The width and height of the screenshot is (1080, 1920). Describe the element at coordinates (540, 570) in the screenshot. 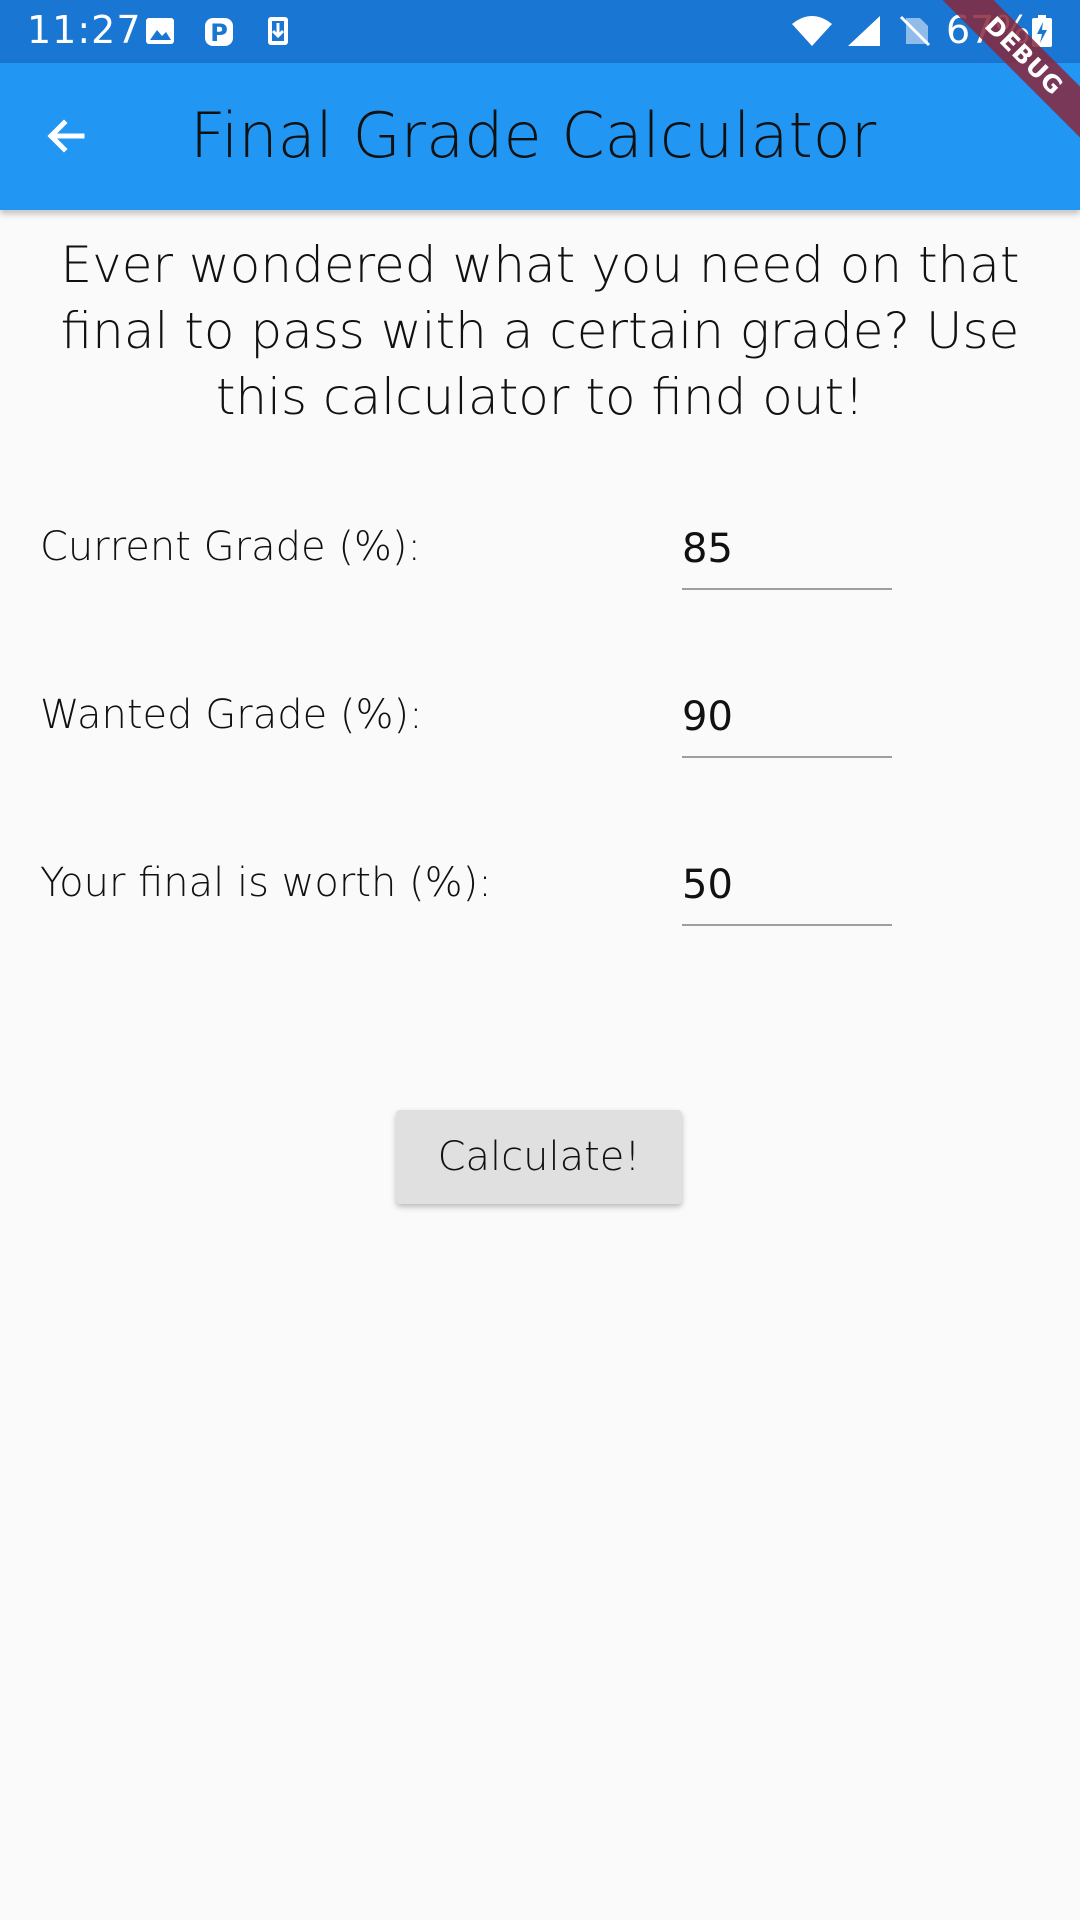

I see `current-grade-row: Current Grade (%):` at that location.